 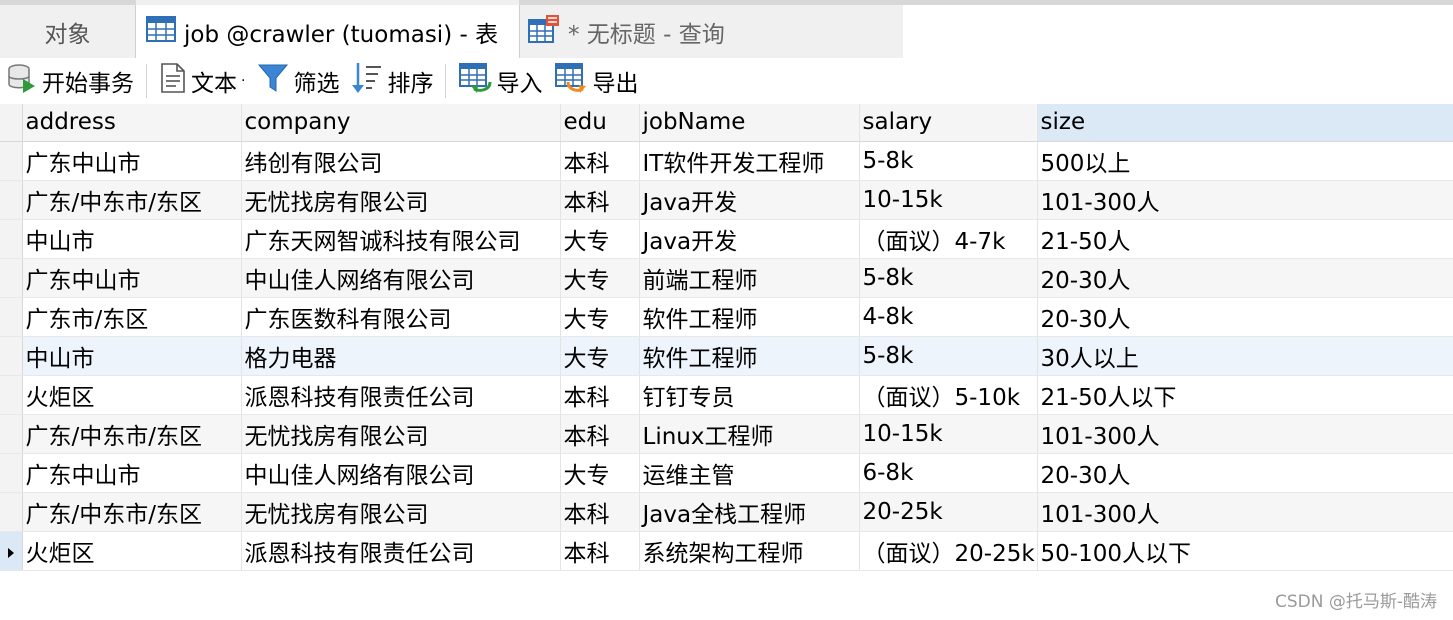 What do you see at coordinates (1245, 395) in the screenshot?
I see `cell-size: 21-50人以下` at bounding box center [1245, 395].